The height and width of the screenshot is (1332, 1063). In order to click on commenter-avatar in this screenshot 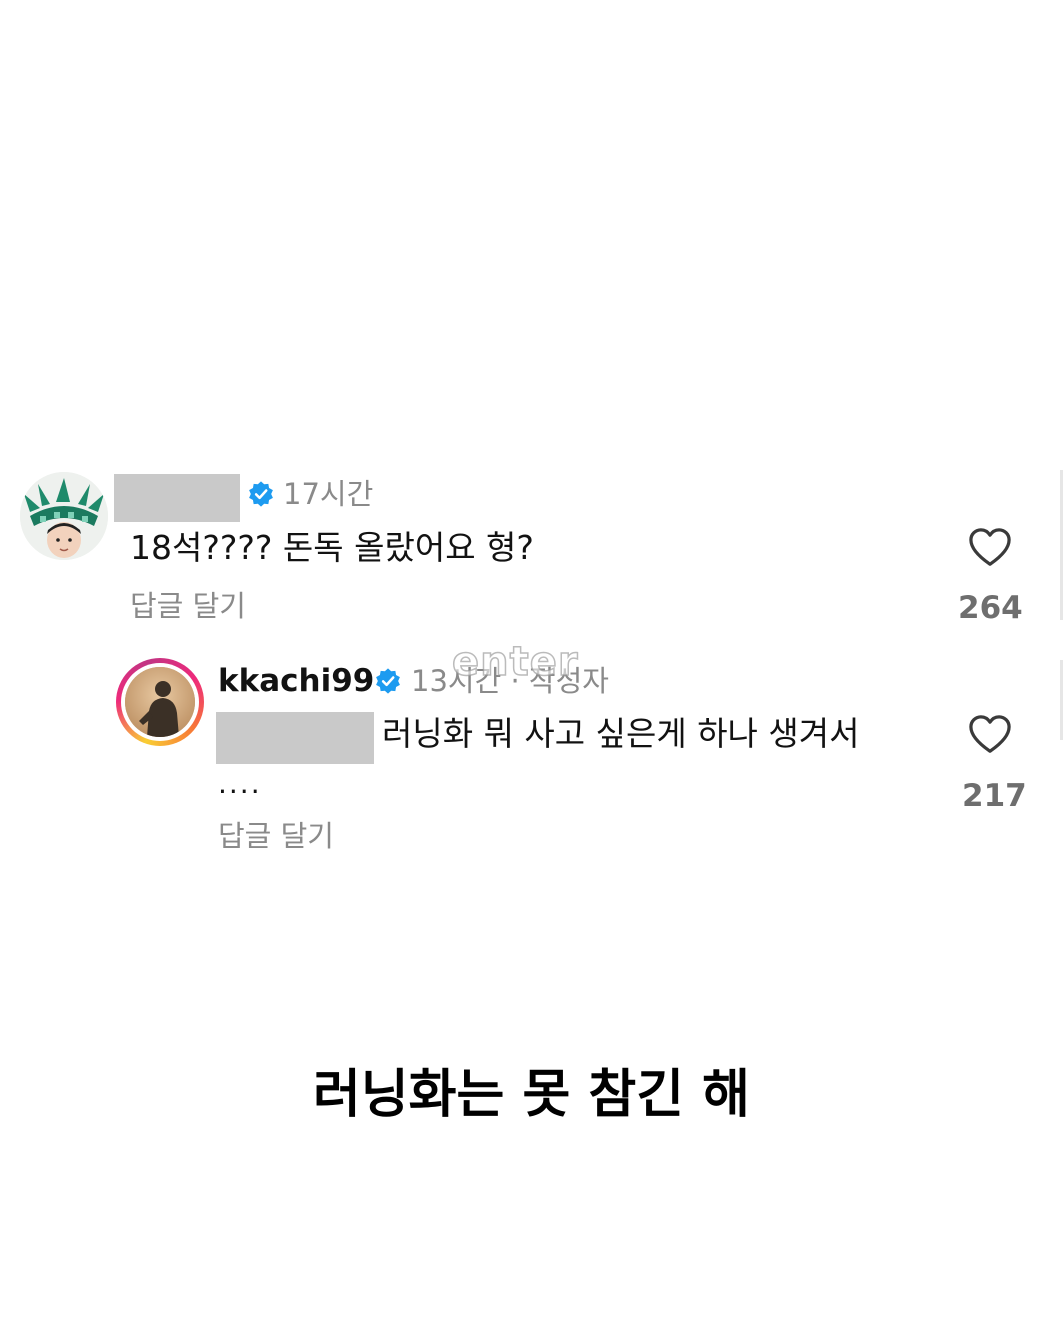, I will do `click(64, 516)`.